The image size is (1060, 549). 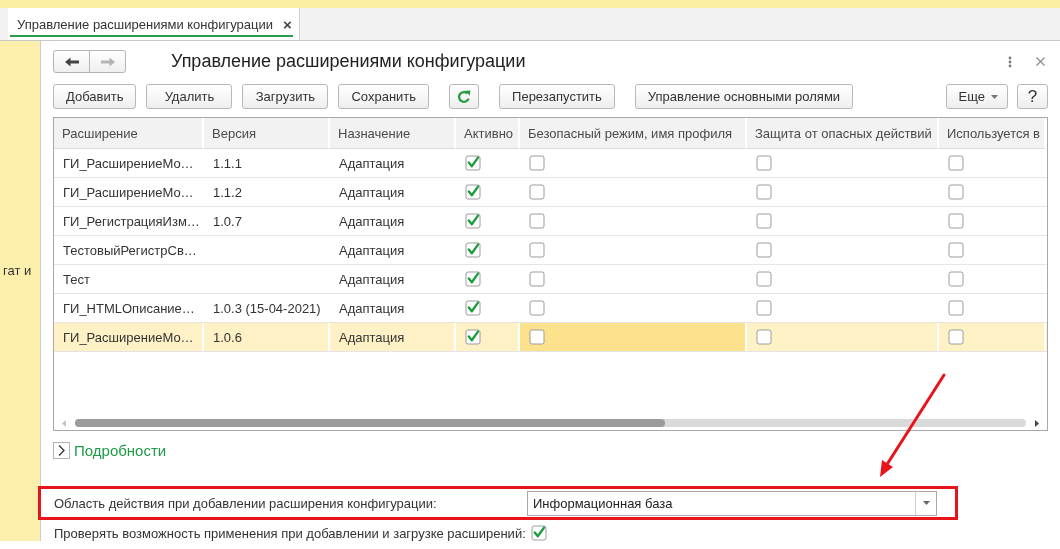 I want to click on close-icon, so click(x=1040, y=61).